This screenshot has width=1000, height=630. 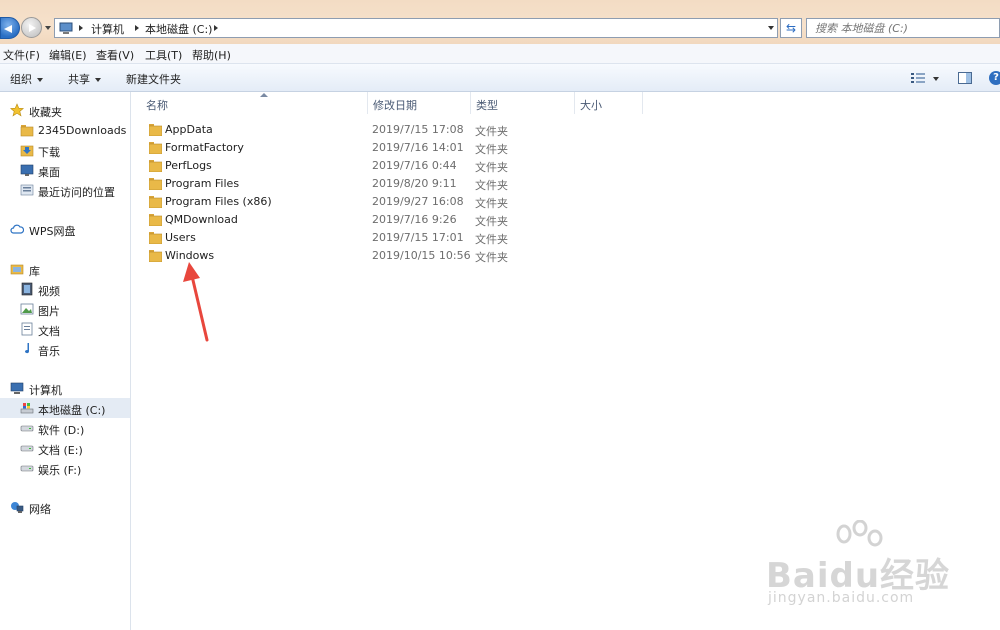 I want to click on file-date: 2019/7/16 9:26, so click(x=414, y=219).